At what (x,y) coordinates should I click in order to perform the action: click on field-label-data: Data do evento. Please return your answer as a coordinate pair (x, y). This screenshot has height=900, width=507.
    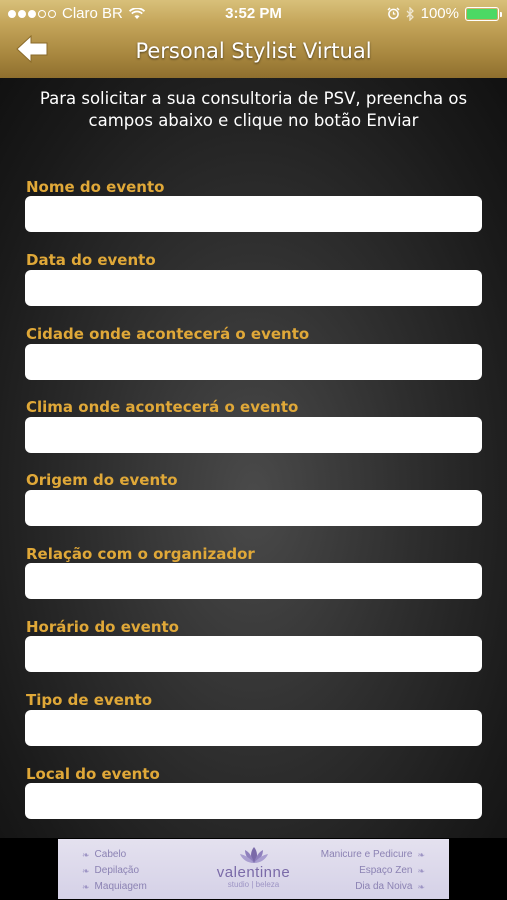
    Looking at the image, I should click on (91, 260).